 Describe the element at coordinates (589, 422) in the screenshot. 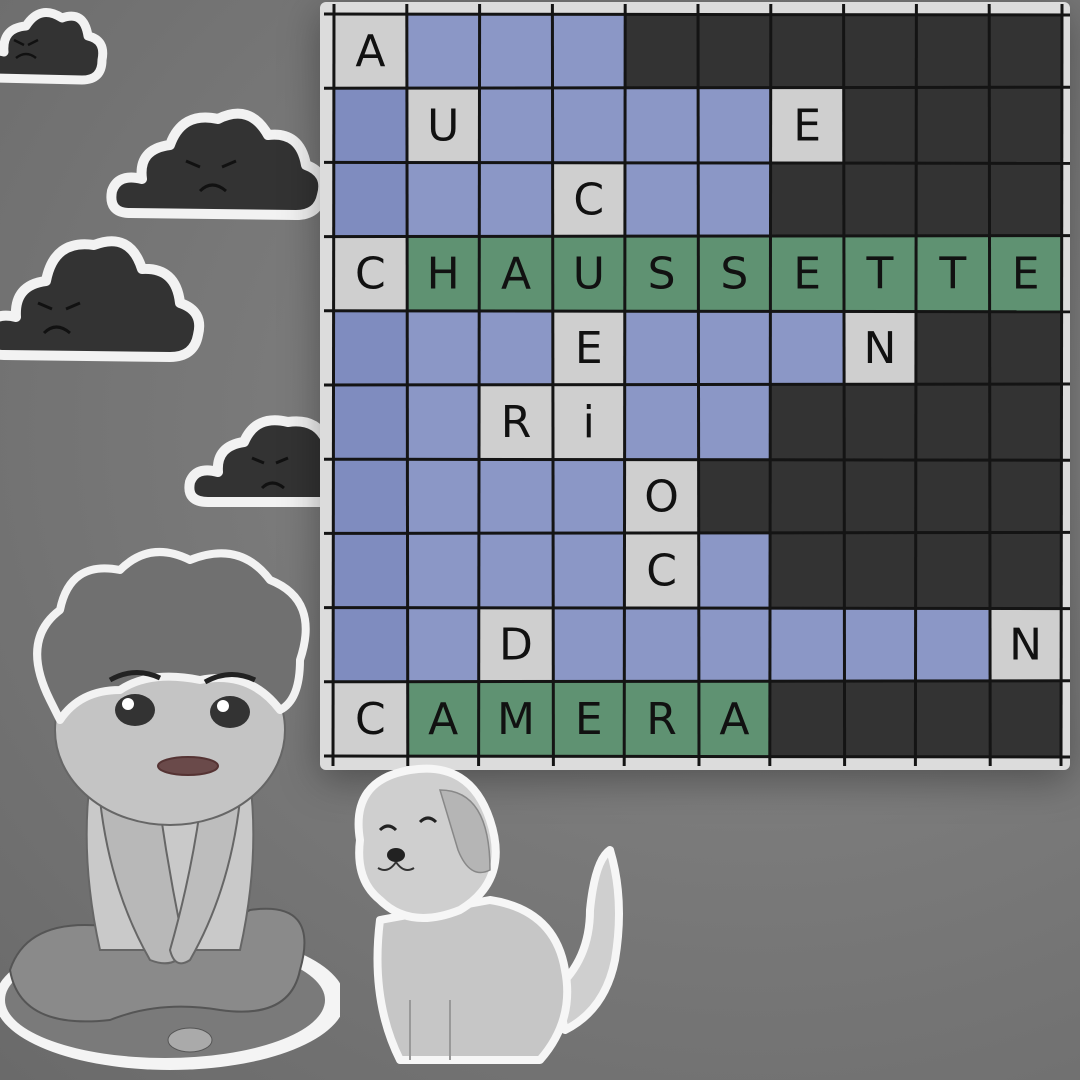

I see `crossword-letter: i` at that location.